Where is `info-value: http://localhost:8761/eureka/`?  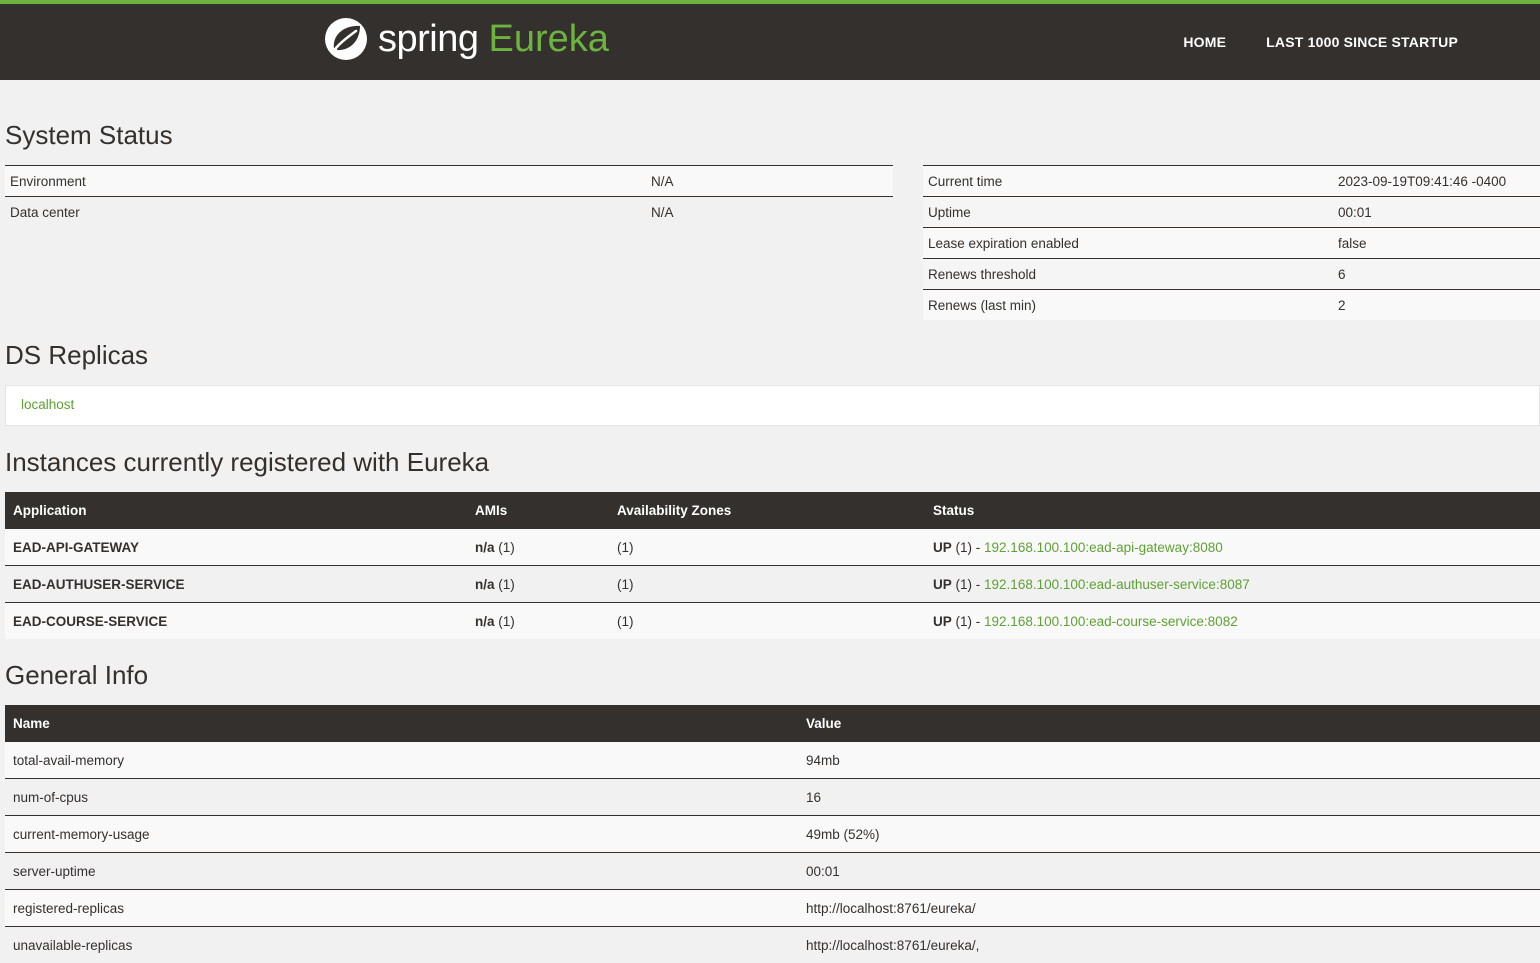
info-value: http://localhost:8761/eureka/ is located at coordinates (1169, 908).